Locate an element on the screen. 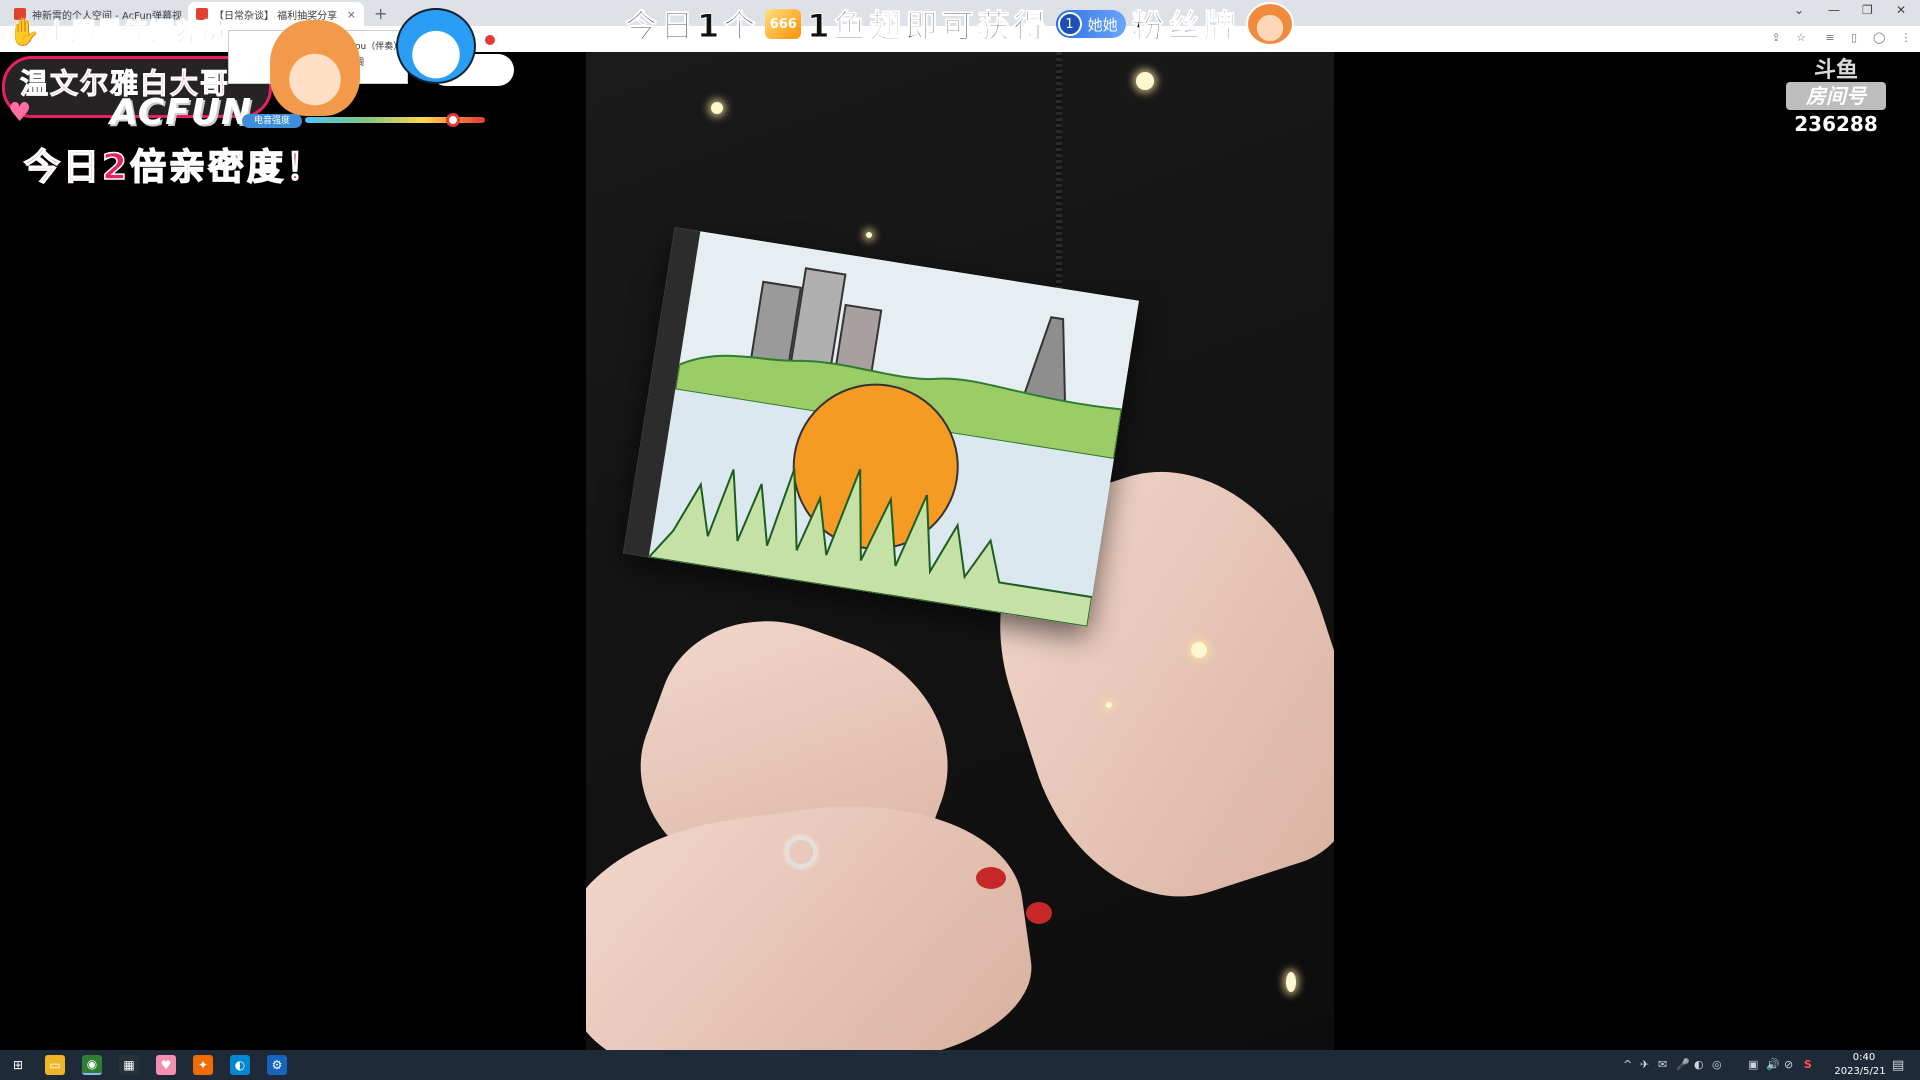 Image resolution: width=1920 pixels, height=1080 pixels. profile-icon: ◯ is located at coordinates (1879, 38).